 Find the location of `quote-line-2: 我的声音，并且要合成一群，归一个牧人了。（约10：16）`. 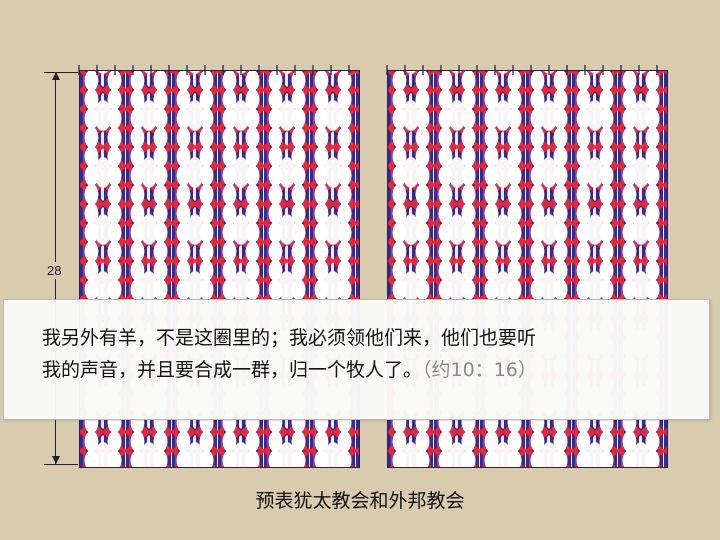

quote-line-2: 我的声音，并且要合成一群，归一个牧人了。（约10：16） is located at coordinates (368, 370).